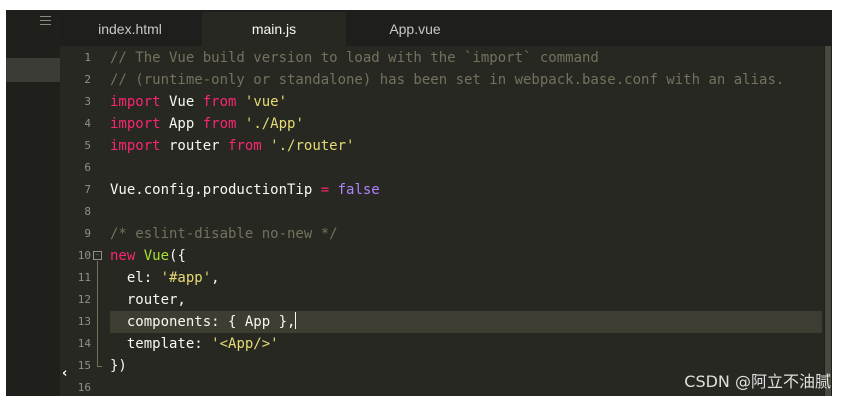  Describe the element at coordinates (84, 277) in the screenshot. I see `line-number: 11` at that location.